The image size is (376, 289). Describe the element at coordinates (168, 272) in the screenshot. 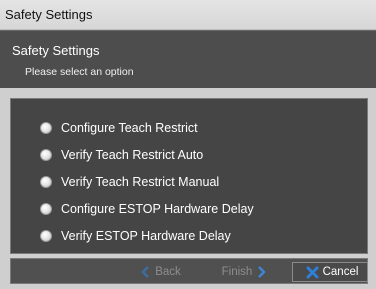

I see `back-button-label: Back` at that location.